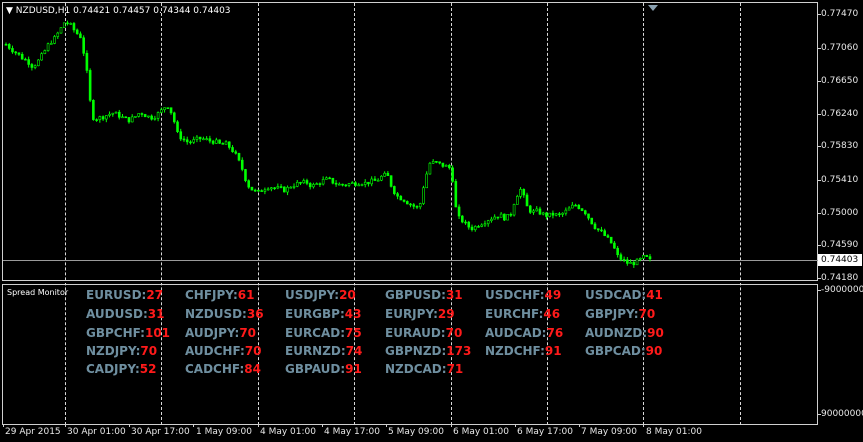  Describe the element at coordinates (11, 11) in the screenshot. I see `collapse-arrow-icon: ▼` at that location.